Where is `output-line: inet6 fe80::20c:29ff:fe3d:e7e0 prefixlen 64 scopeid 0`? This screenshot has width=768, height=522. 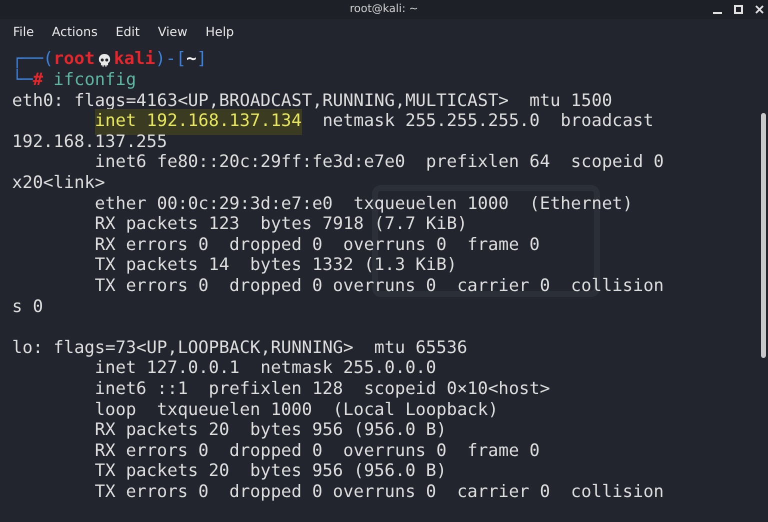
output-line: inet6 fe80::20c:29ff:fe3d:e7e0 prefixlen 64 scopeid 0 is located at coordinates (379, 162).